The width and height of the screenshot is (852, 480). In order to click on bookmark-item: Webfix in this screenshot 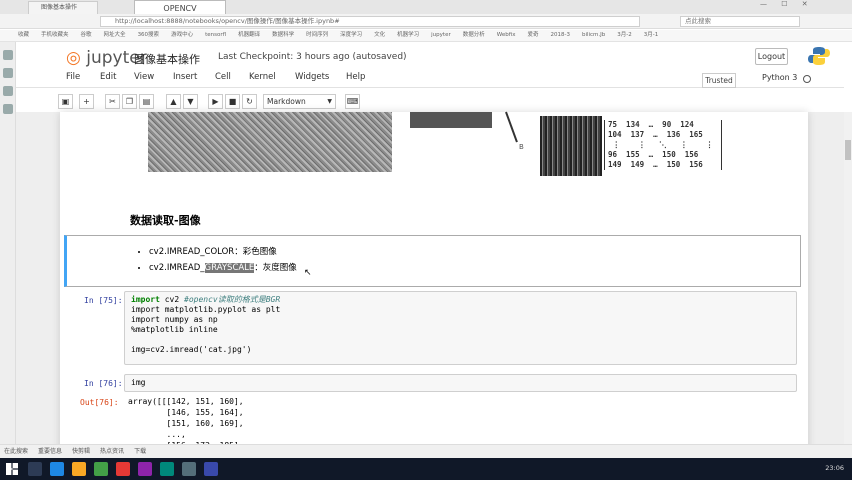, I will do `click(506, 35)`.